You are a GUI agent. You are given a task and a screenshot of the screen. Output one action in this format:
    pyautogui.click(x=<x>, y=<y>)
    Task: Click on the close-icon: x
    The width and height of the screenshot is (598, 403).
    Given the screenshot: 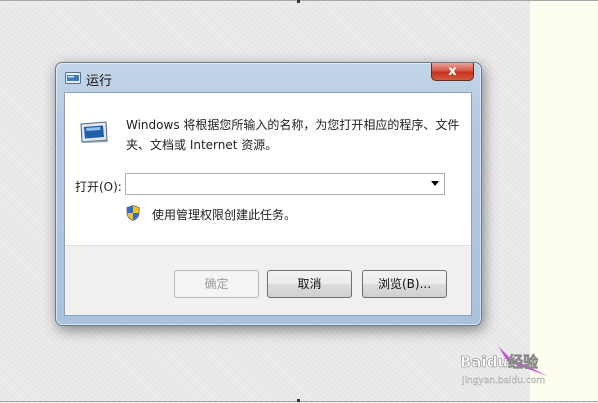 What is the action you would take?
    pyautogui.click(x=452, y=71)
    